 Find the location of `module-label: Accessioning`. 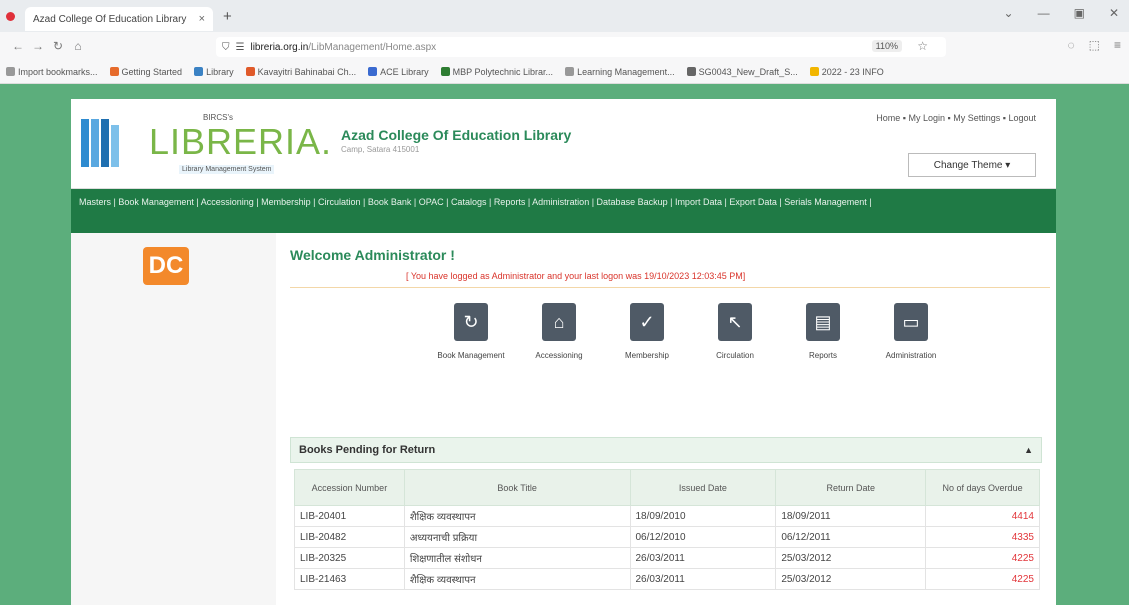

module-label: Accessioning is located at coordinates (559, 355).